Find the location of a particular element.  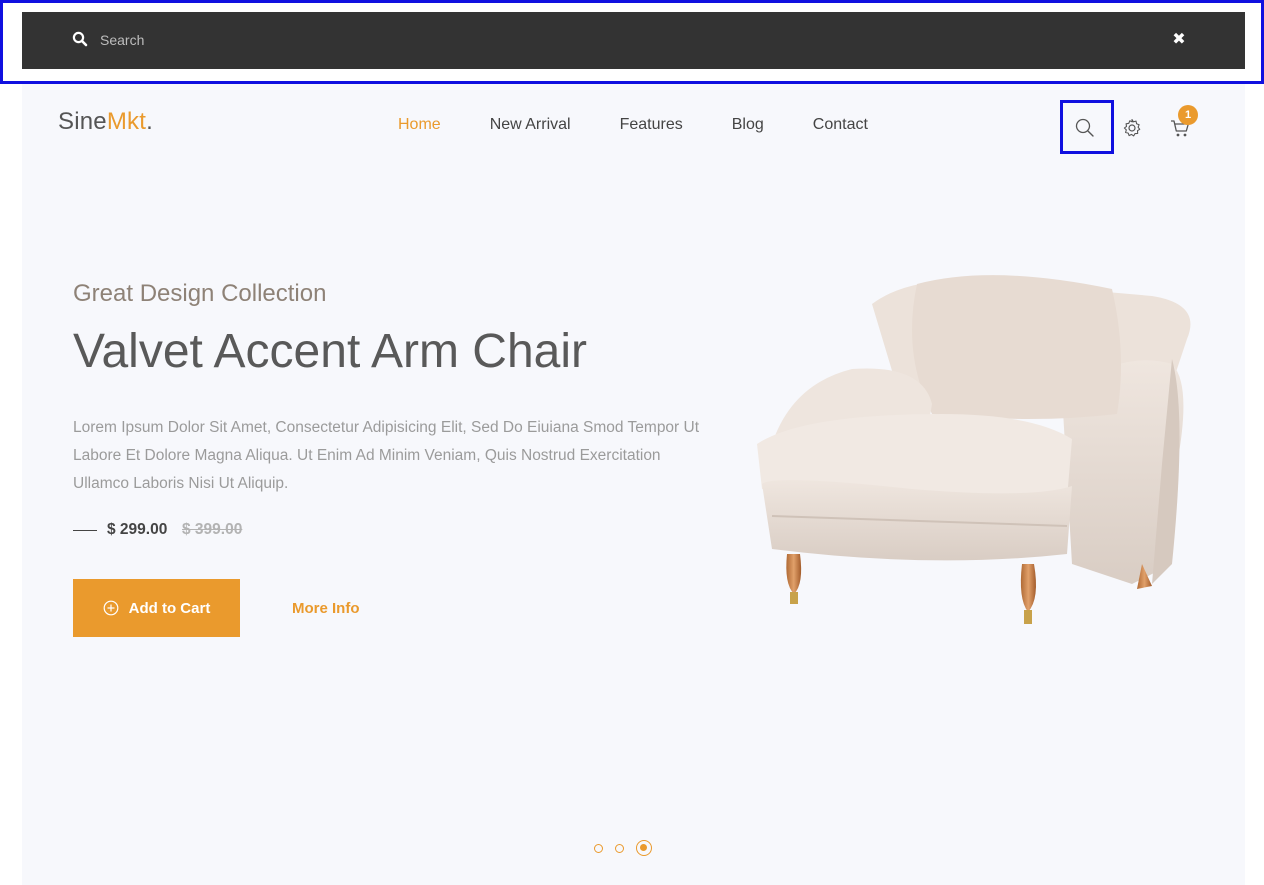

add-to-cart-button: Add to Cart is located at coordinates (156, 608).